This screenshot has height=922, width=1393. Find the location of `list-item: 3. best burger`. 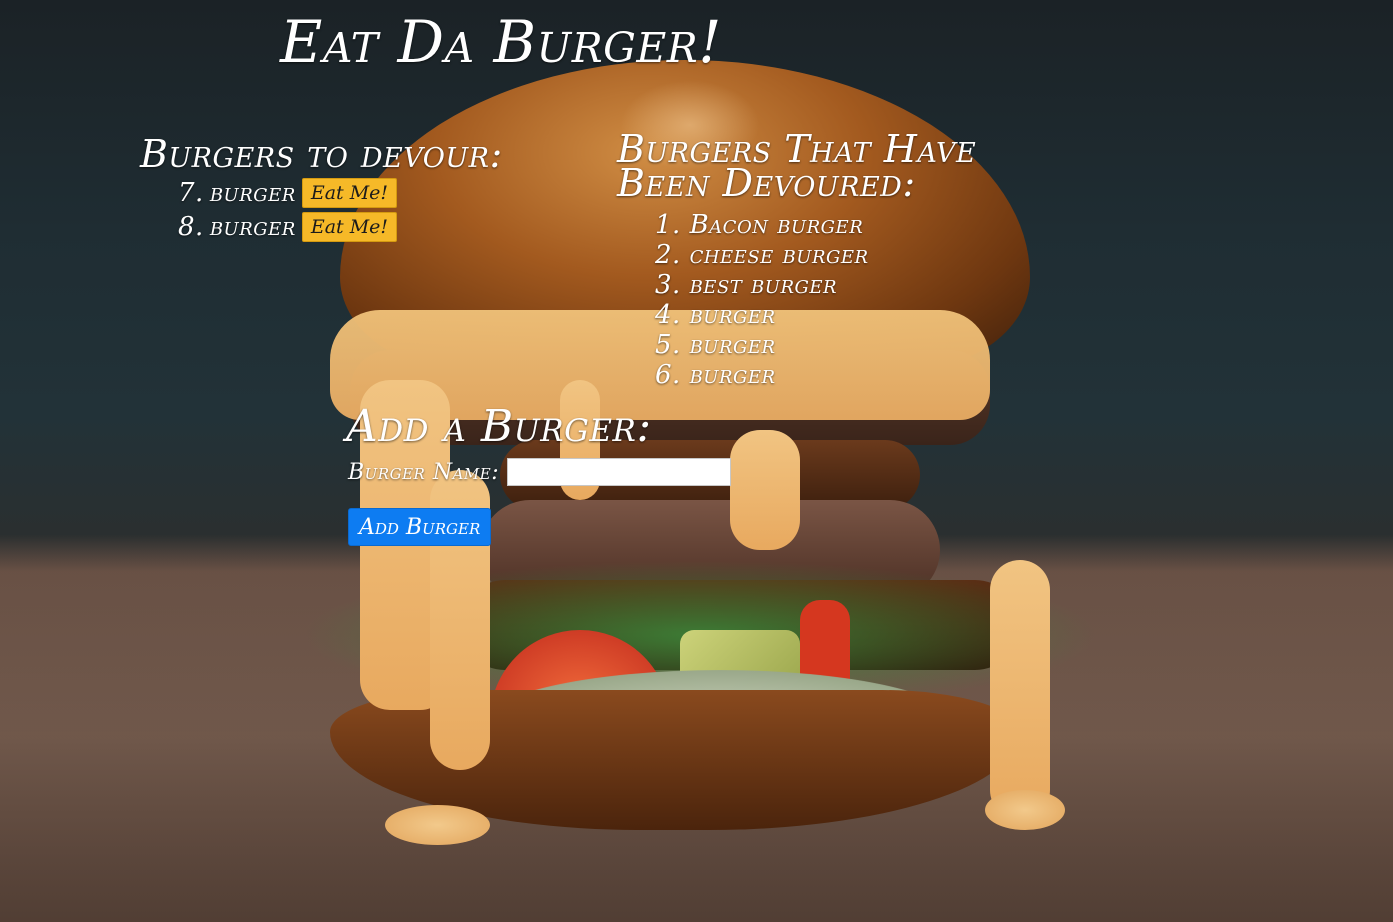

list-item: 3. best burger is located at coordinates (746, 285).